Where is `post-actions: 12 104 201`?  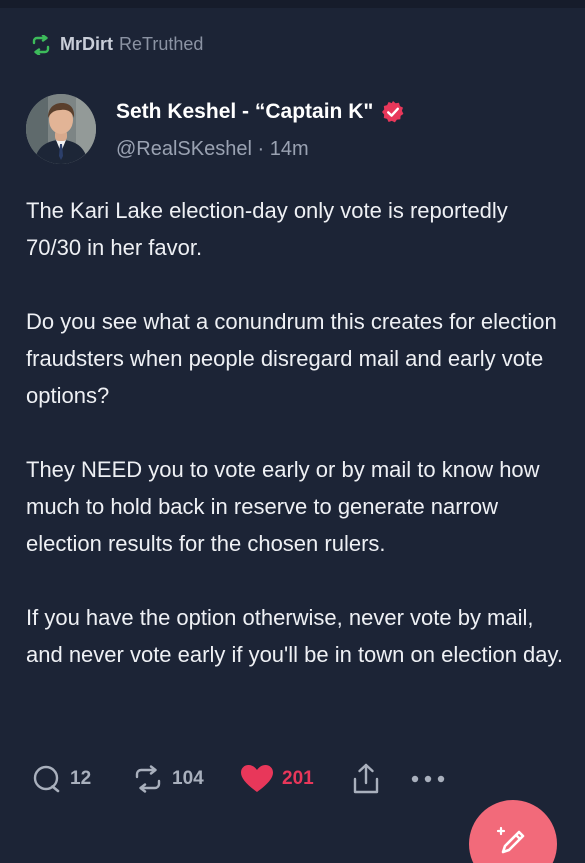
post-actions: 12 104 201 is located at coordinates (239, 779).